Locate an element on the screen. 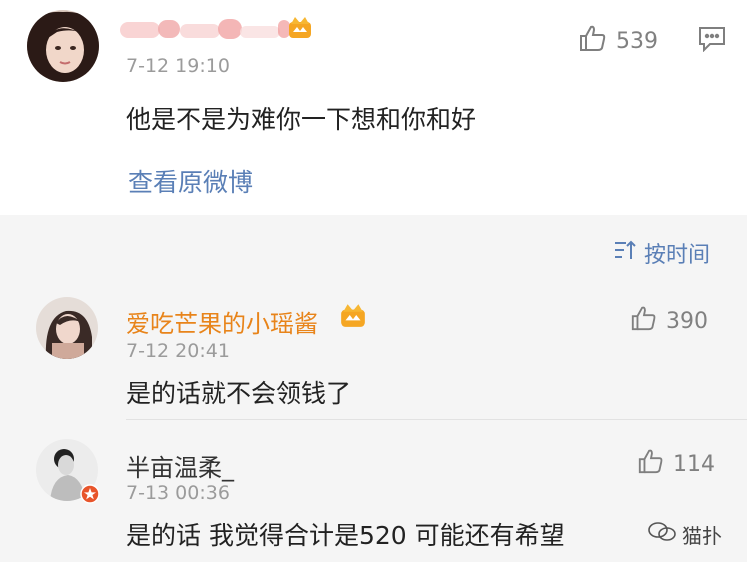 This screenshot has width=747, height=562. verified-badge-icon is located at coordinates (90, 496).